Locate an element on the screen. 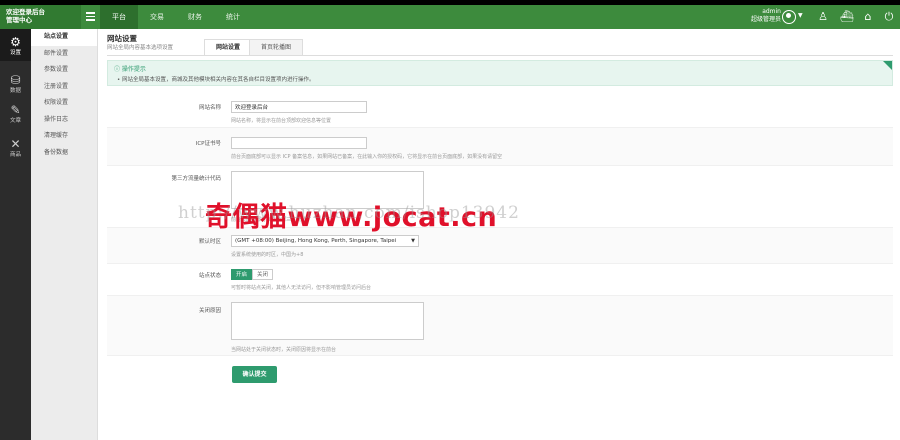 The height and width of the screenshot is (440, 900). status-toggle: 开启 关闭 is located at coordinates (252, 274).